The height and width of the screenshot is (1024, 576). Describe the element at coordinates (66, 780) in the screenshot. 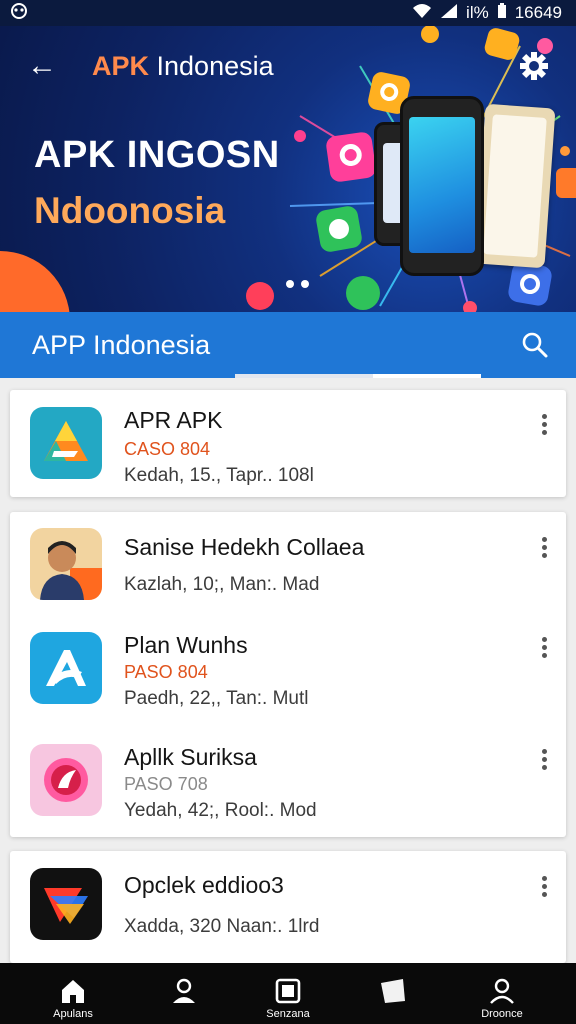

I see `app-icon-survey` at that location.